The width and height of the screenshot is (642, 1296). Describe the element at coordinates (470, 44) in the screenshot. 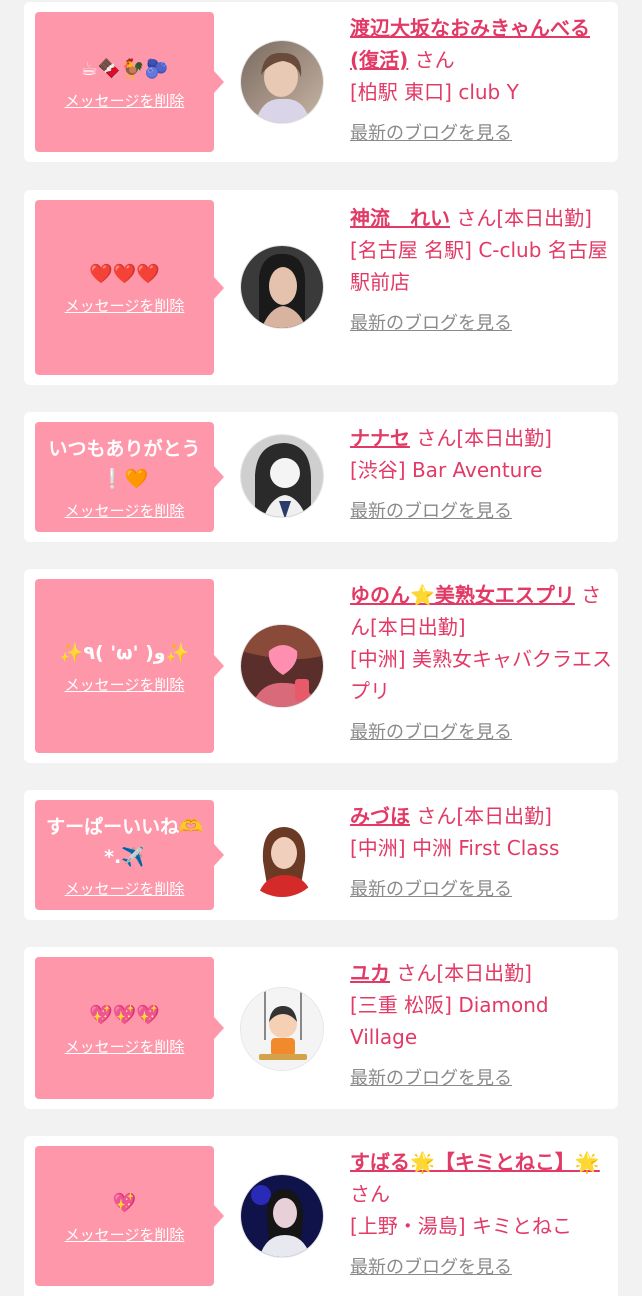

I see `cast-name-link: 渡辺大坂なおみきゃんべる(復活)` at that location.